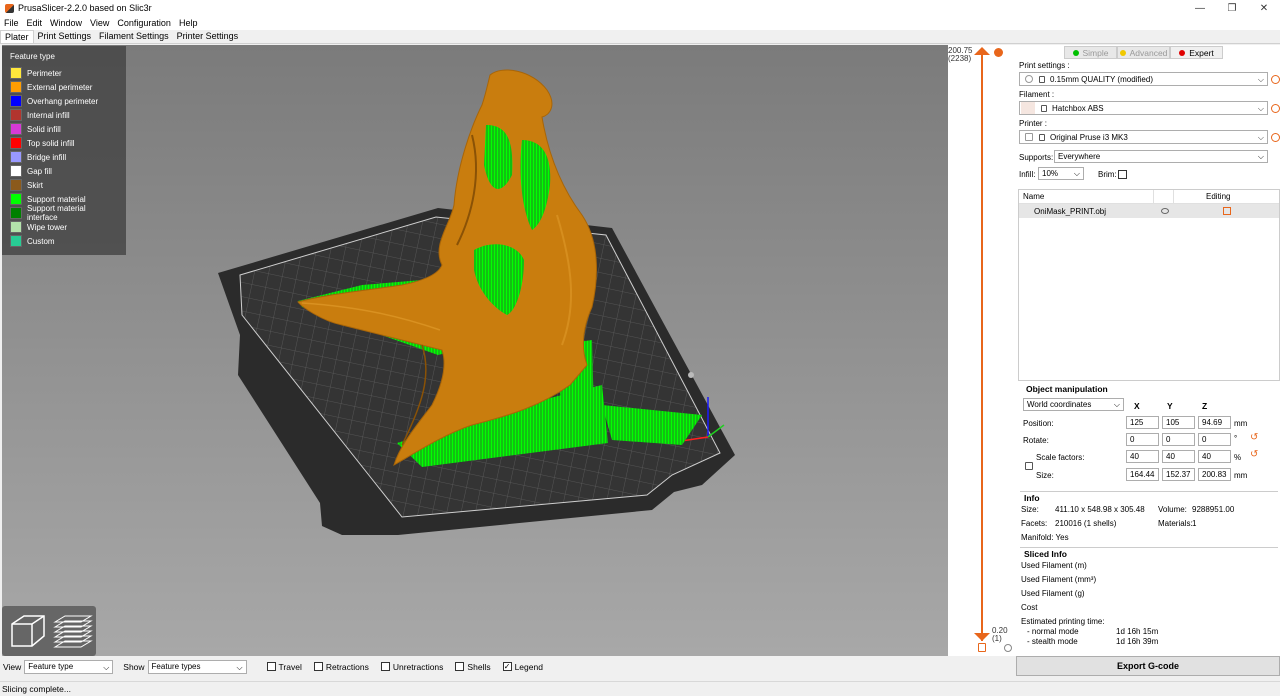  What do you see at coordinates (1061, 173) in the screenshot?
I see `infill-combo: 10% ⌵` at bounding box center [1061, 173].